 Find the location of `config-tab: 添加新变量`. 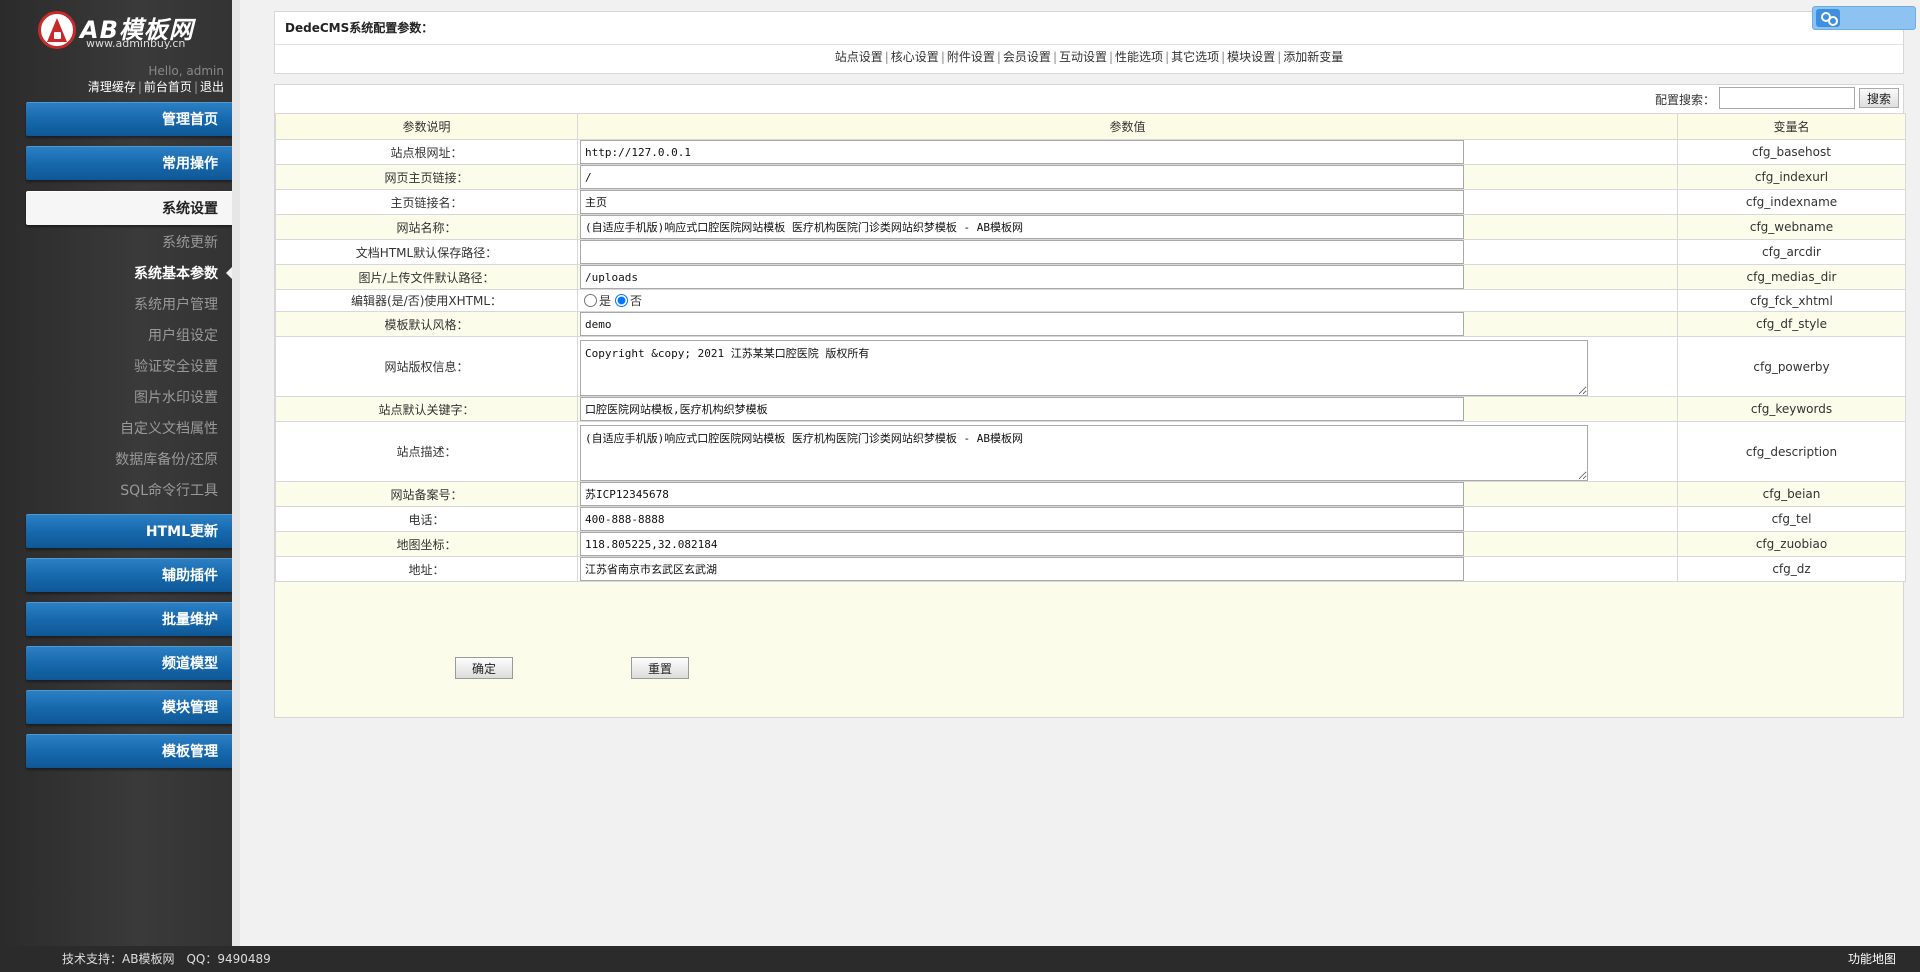

config-tab: 添加新变量 is located at coordinates (1313, 57).